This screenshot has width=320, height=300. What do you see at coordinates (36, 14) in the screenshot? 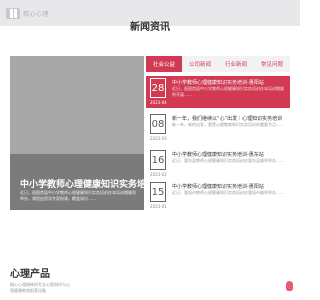
I see `logo-text: 精心心理` at bounding box center [36, 14].